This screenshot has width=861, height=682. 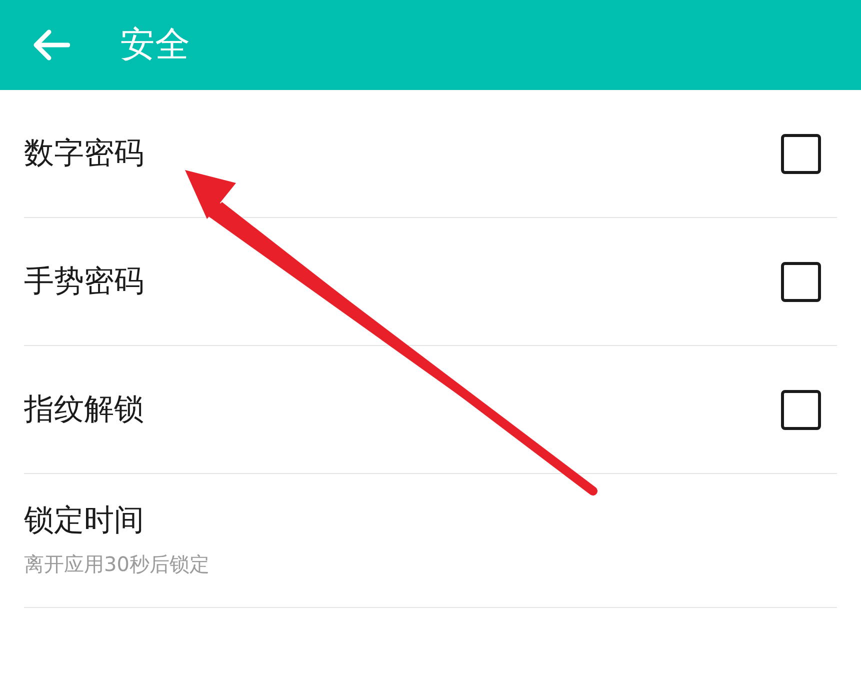 I want to click on screen-title: 安全, so click(x=155, y=45).